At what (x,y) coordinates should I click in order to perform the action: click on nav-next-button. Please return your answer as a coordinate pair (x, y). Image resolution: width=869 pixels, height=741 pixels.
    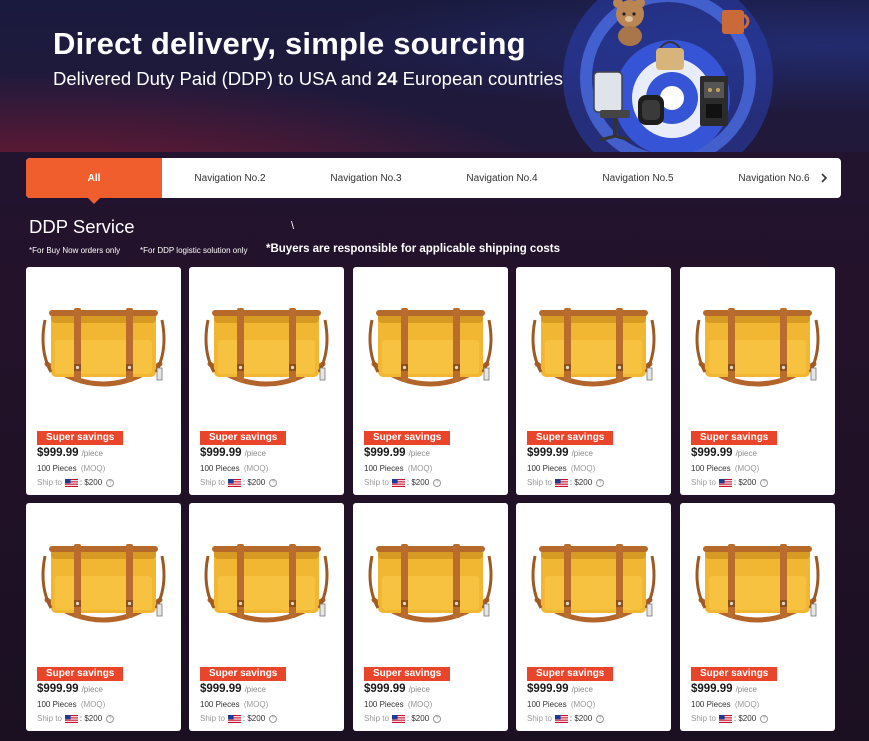
    Looking at the image, I should click on (824, 178).